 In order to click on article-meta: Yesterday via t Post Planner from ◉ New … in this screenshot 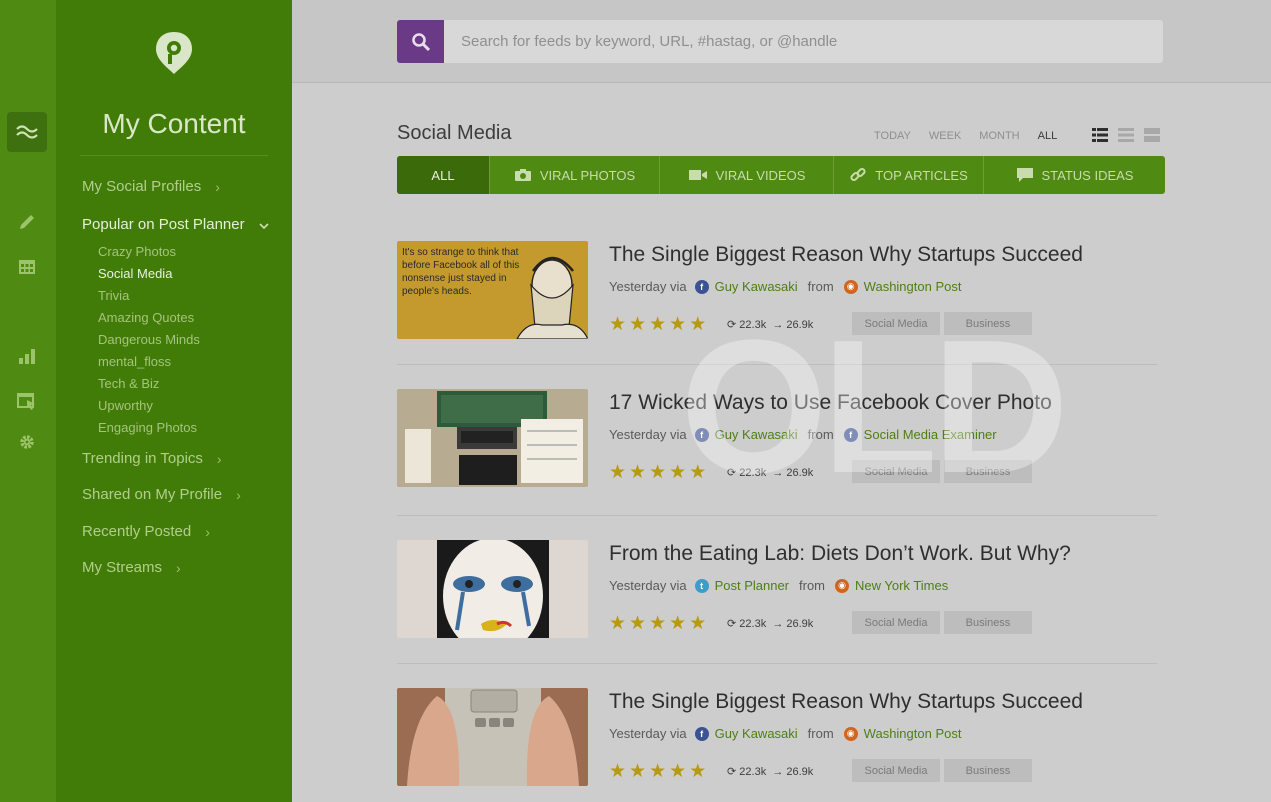, I will do `click(778, 585)`.